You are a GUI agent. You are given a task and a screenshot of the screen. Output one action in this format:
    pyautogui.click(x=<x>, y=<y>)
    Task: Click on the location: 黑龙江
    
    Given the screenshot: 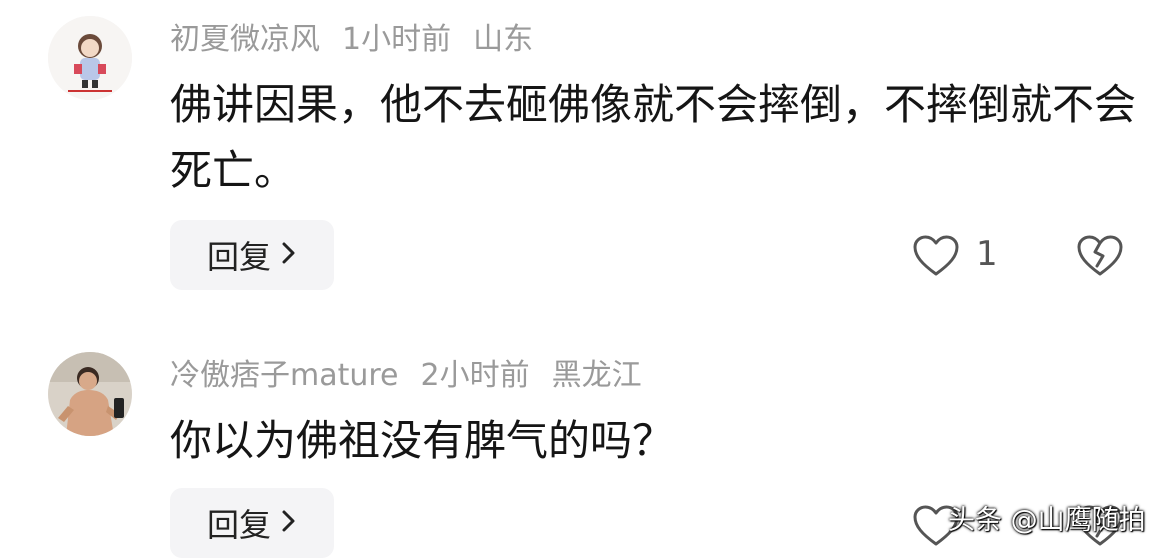 What is the action you would take?
    pyautogui.click(x=596, y=375)
    